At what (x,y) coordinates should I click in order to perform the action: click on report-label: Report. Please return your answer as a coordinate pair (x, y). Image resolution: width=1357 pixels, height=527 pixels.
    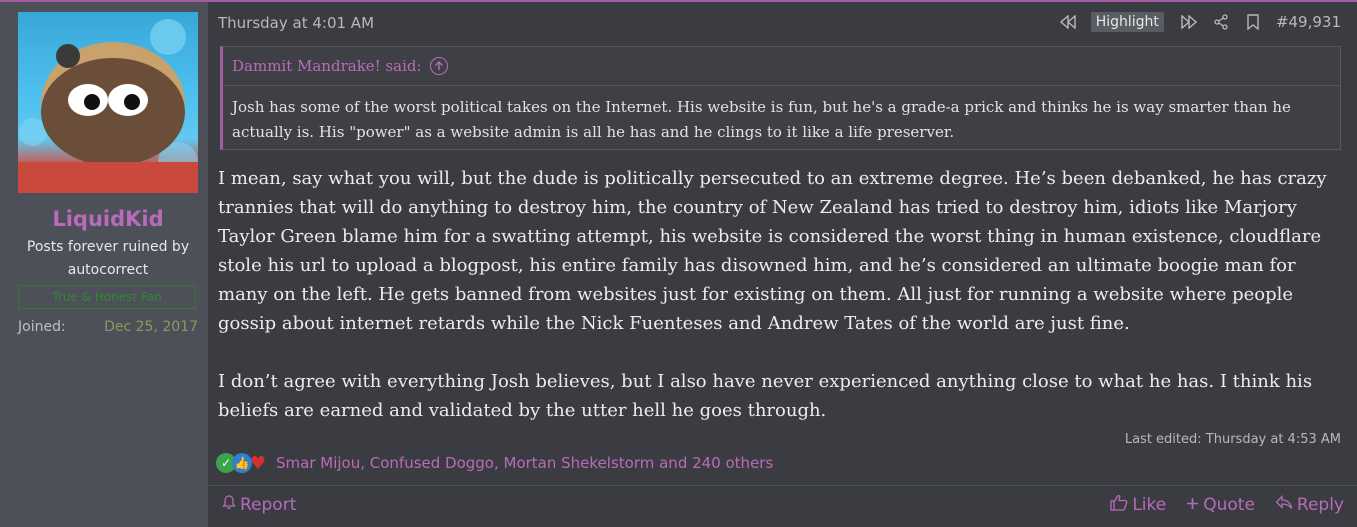
    Looking at the image, I should click on (268, 504).